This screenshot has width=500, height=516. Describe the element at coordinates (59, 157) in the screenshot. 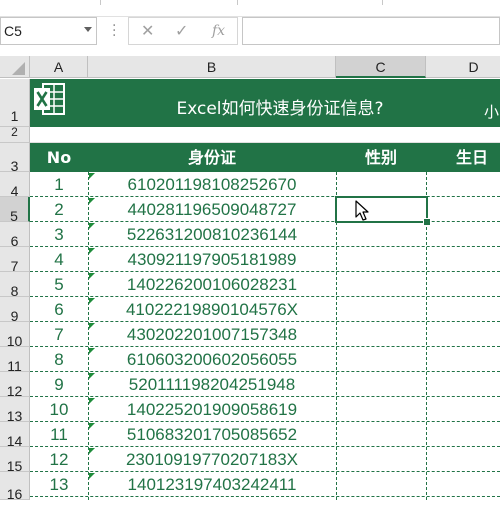

I see `header-no: No` at that location.